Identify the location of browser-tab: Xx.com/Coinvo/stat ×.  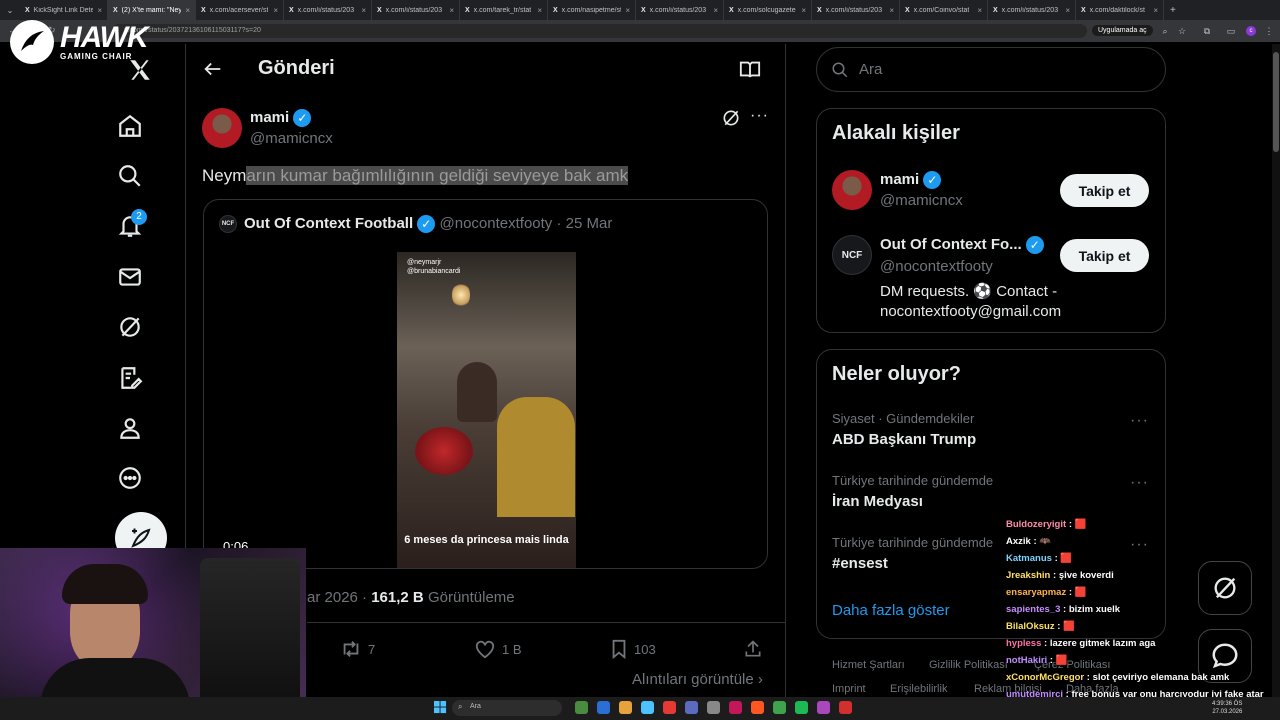
(944, 10).